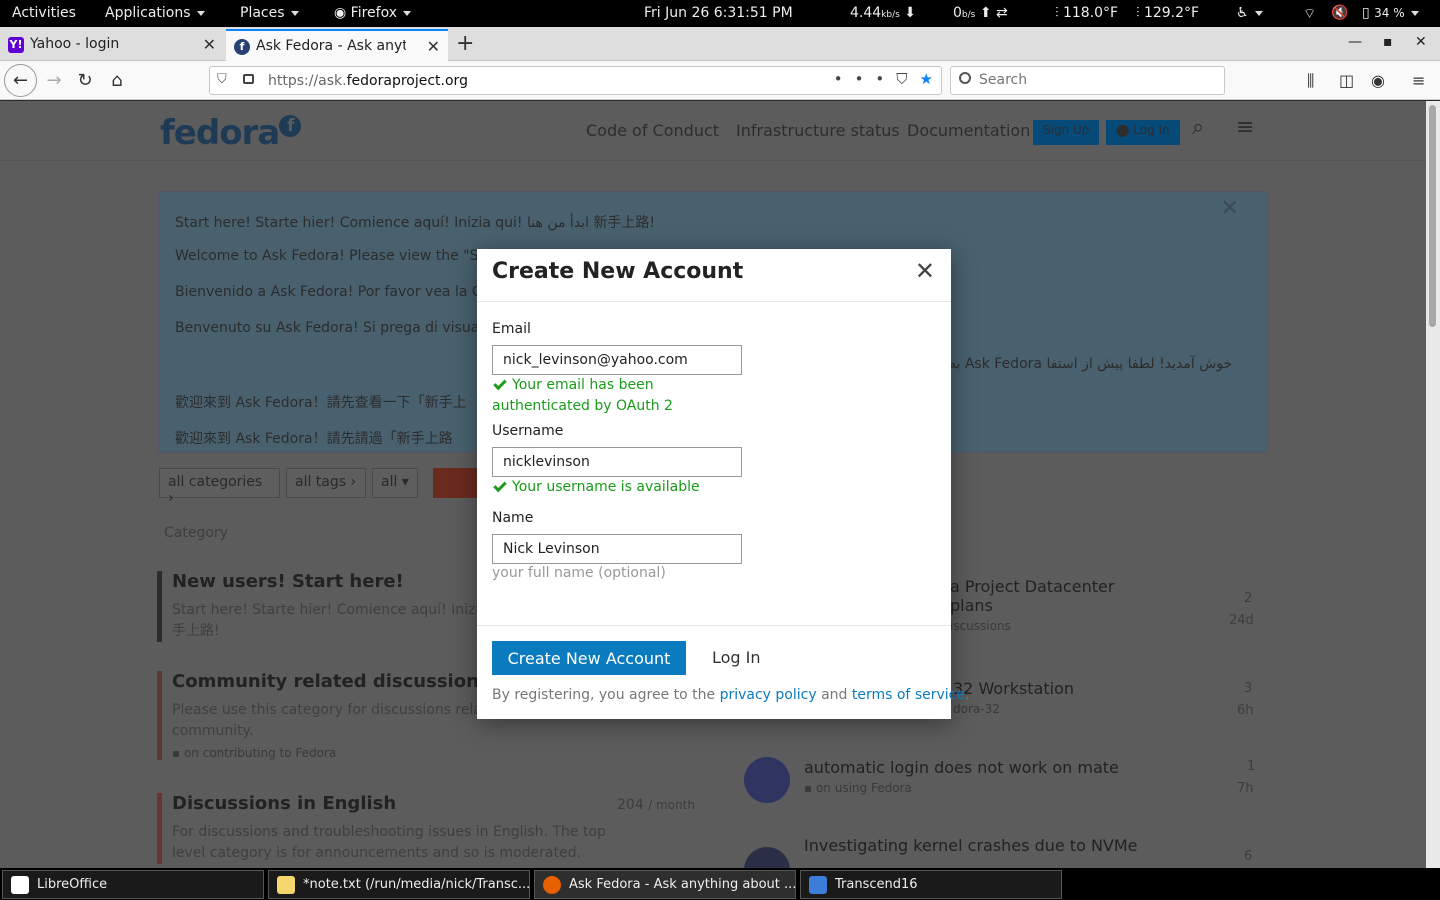  What do you see at coordinates (20, 80) in the screenshot?
I see `back-arrow-icon: ←` at bounding box center [20, 80].